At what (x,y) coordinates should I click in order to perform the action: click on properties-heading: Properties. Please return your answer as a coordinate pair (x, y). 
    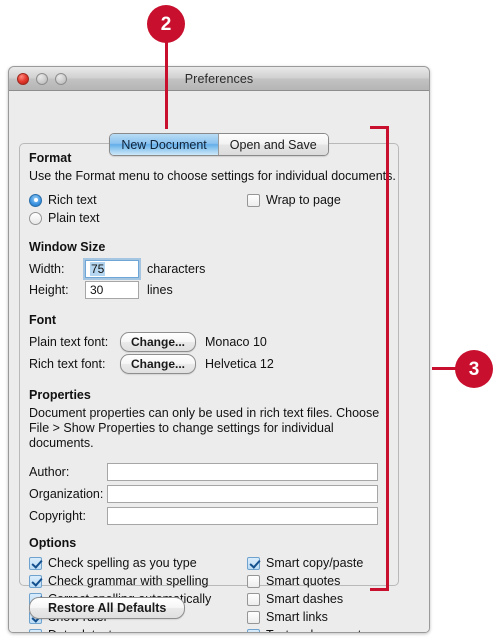
    Looking at the image, I should click on (60, 395).